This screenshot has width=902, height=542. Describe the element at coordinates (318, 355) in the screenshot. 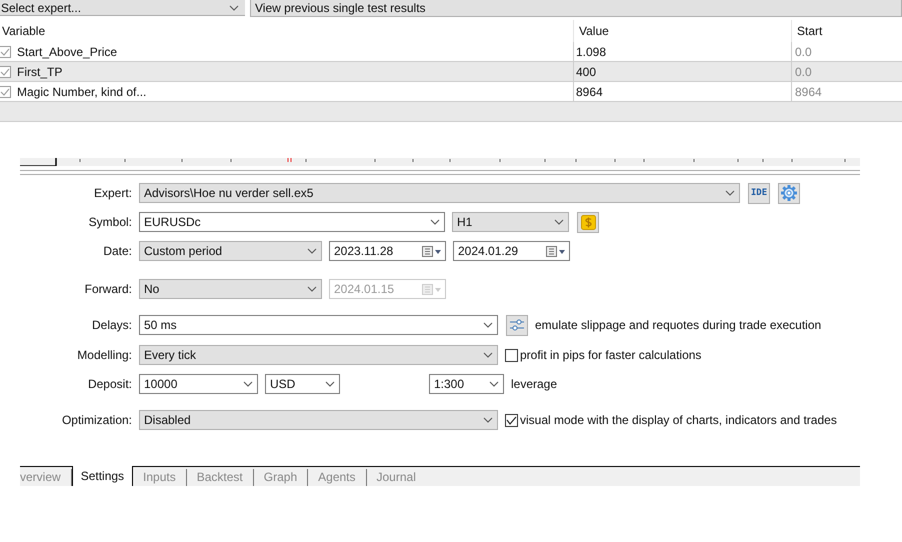

I see `dropdown: Every tick` at that location.